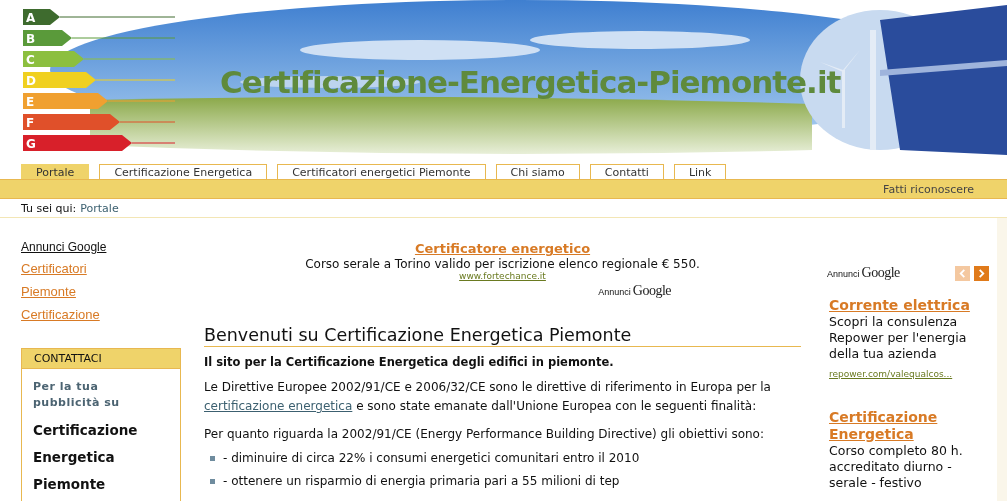  What do you see at coordinates (896, 467) in the screenshot?
I see `ad-text: Corso completo 80 h. accreditato diurno - serale - festivo` at bounding box center [896, 467].